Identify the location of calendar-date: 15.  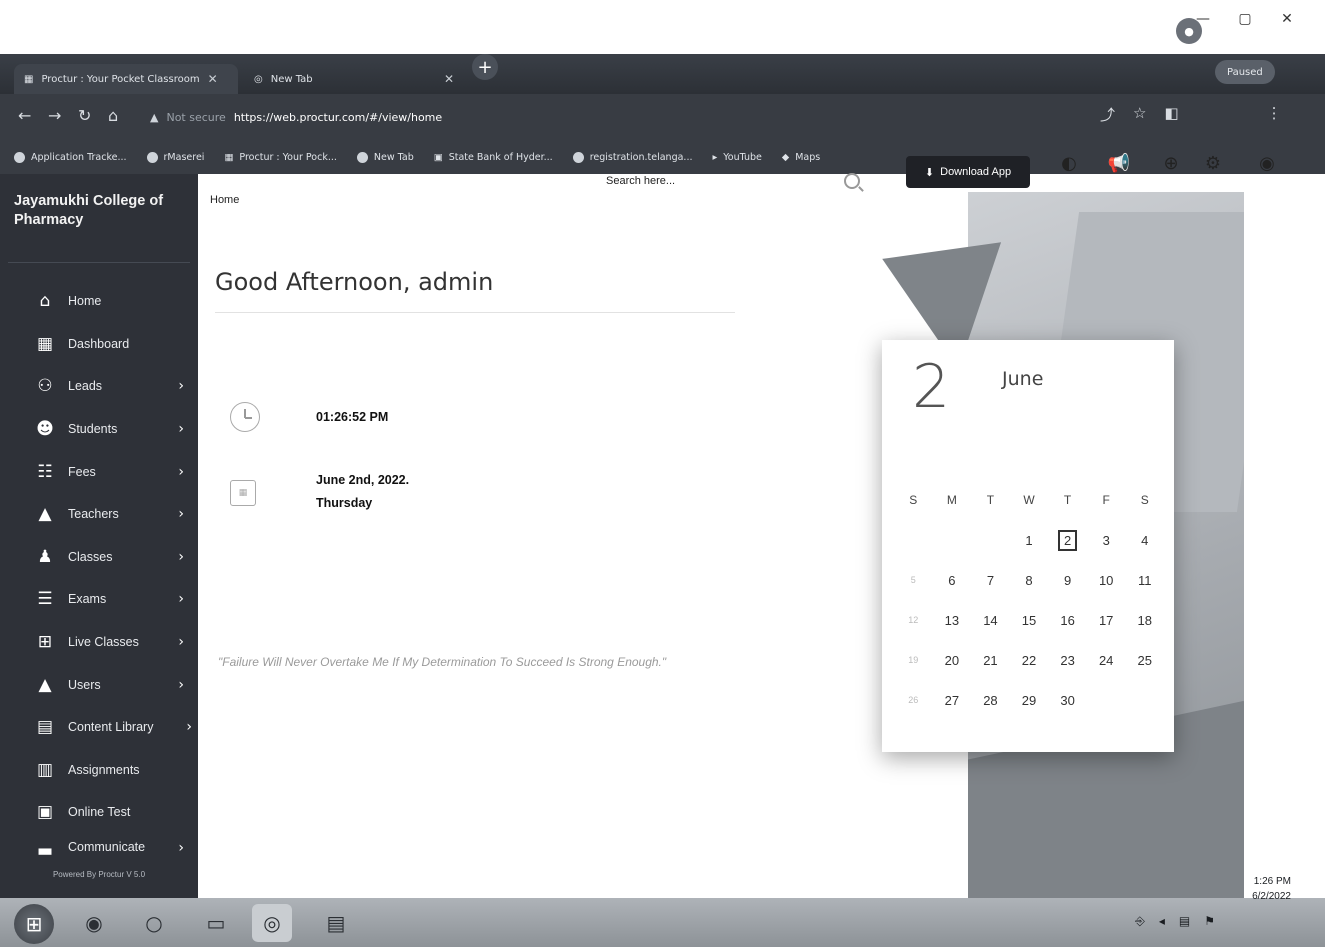
(1029, 620).